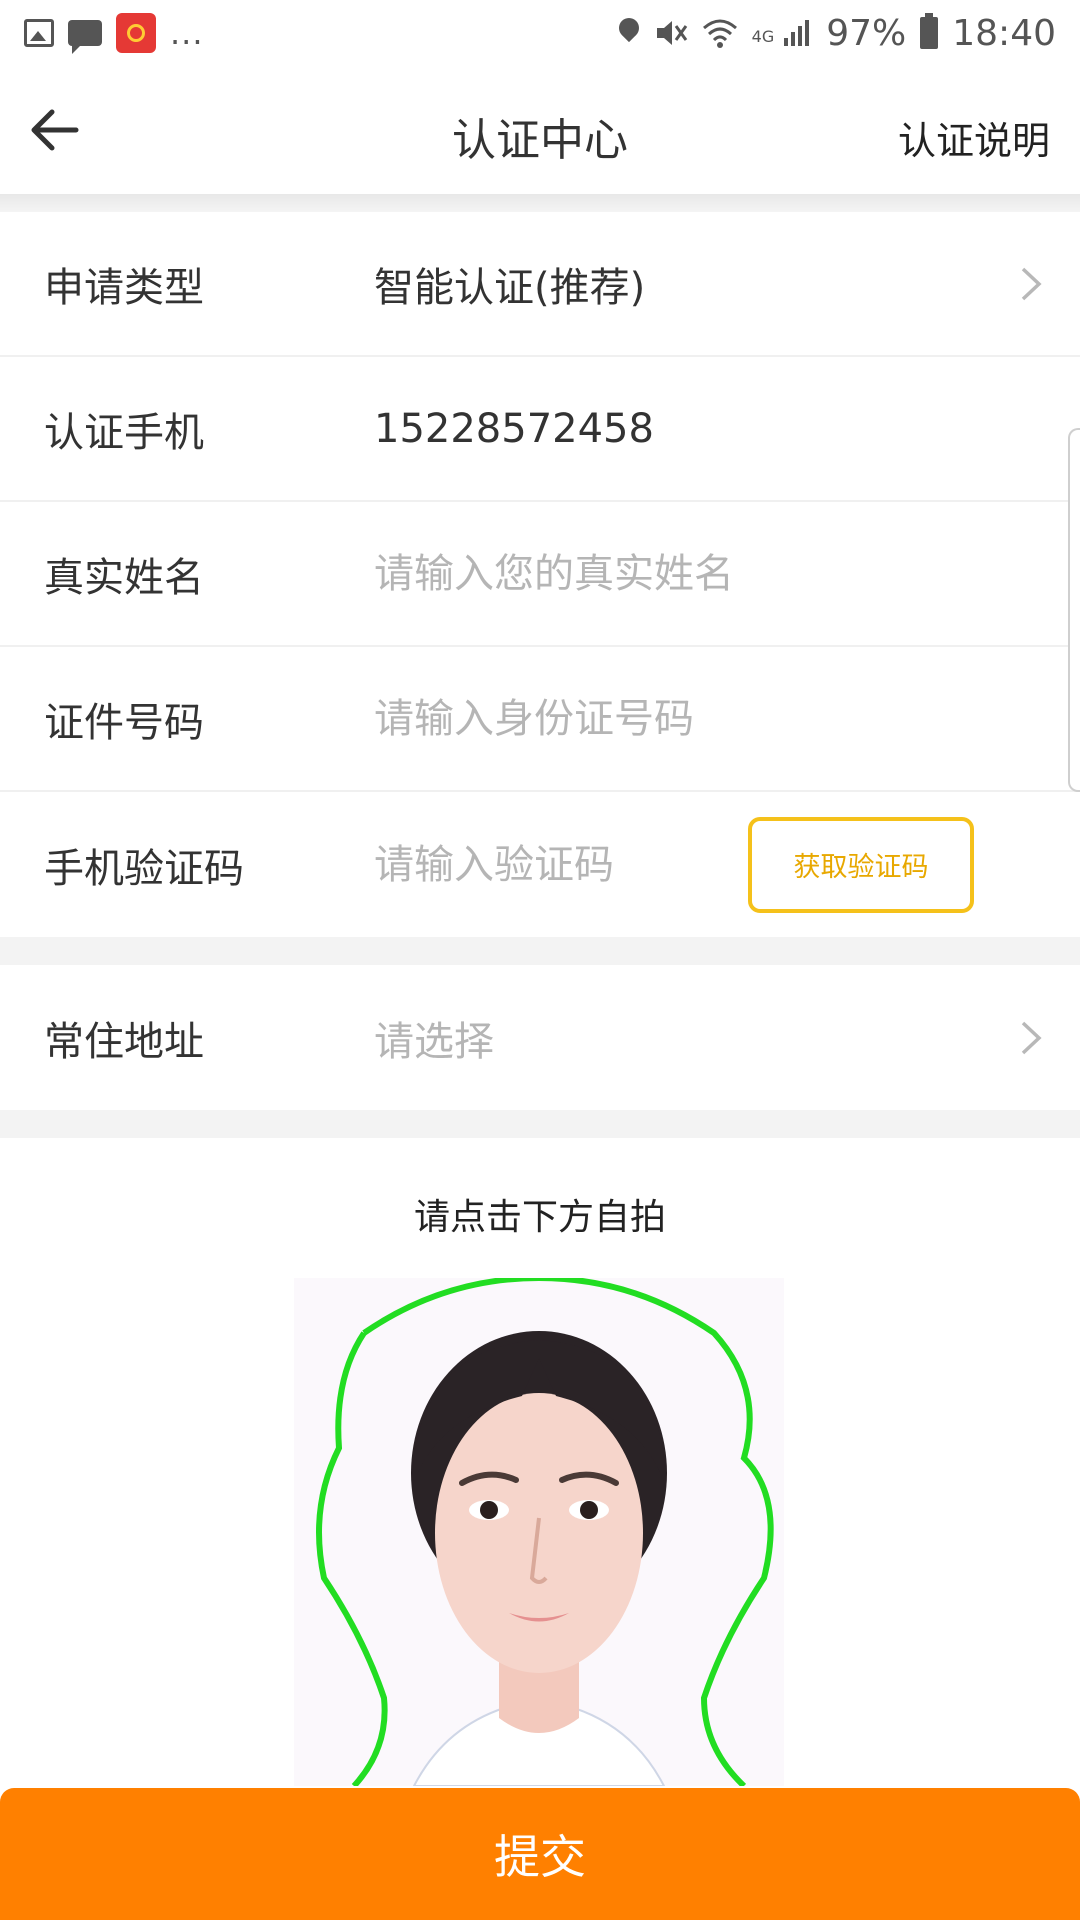 This screenshot has height=1920, width=1080. I want to click on row-label: 认证手机, so click(124, 432).